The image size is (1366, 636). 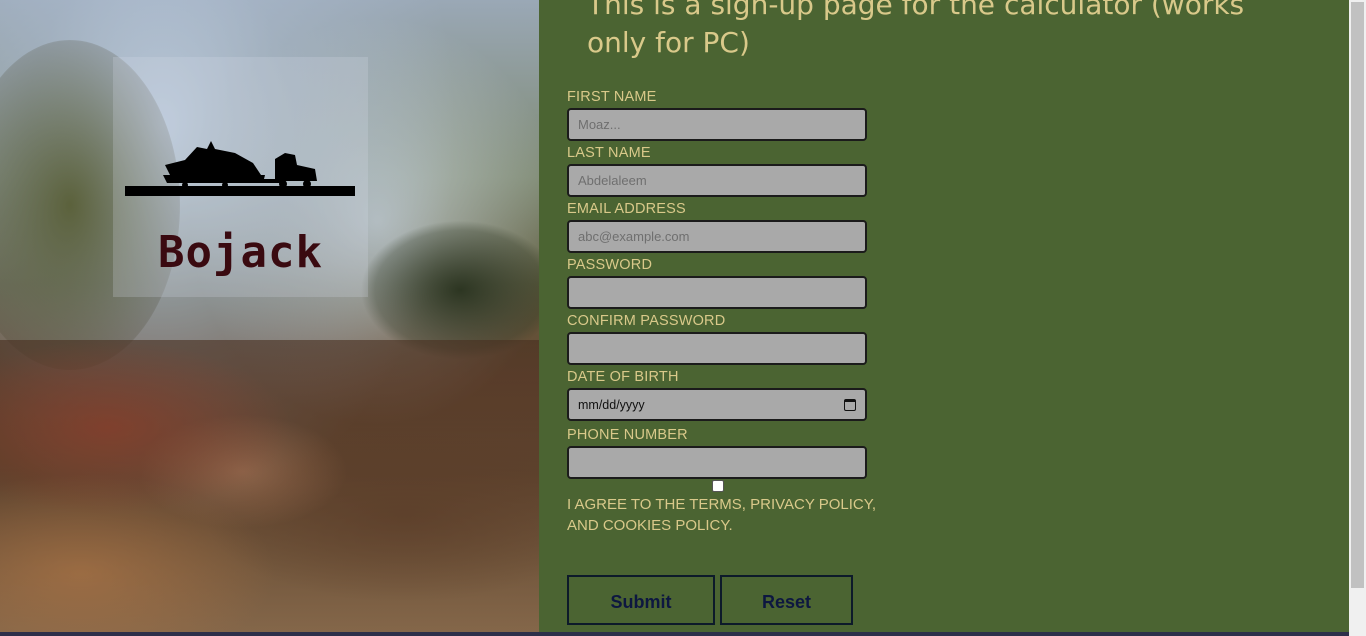 I want to click on email-label: EMAIL ADDRESS, so click(x=626, y=209).